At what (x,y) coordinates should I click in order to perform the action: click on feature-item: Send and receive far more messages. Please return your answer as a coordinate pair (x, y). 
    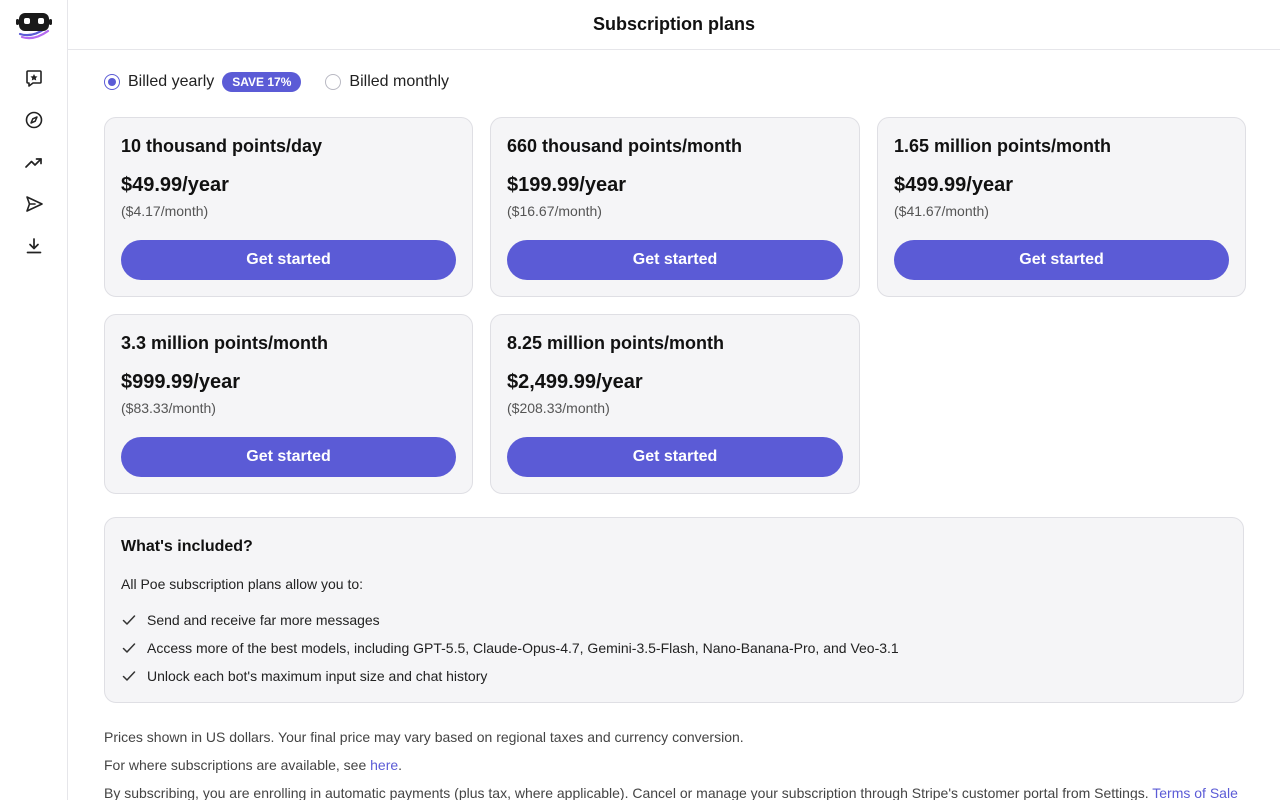
    Looking at the image, I should click on (674, 620).